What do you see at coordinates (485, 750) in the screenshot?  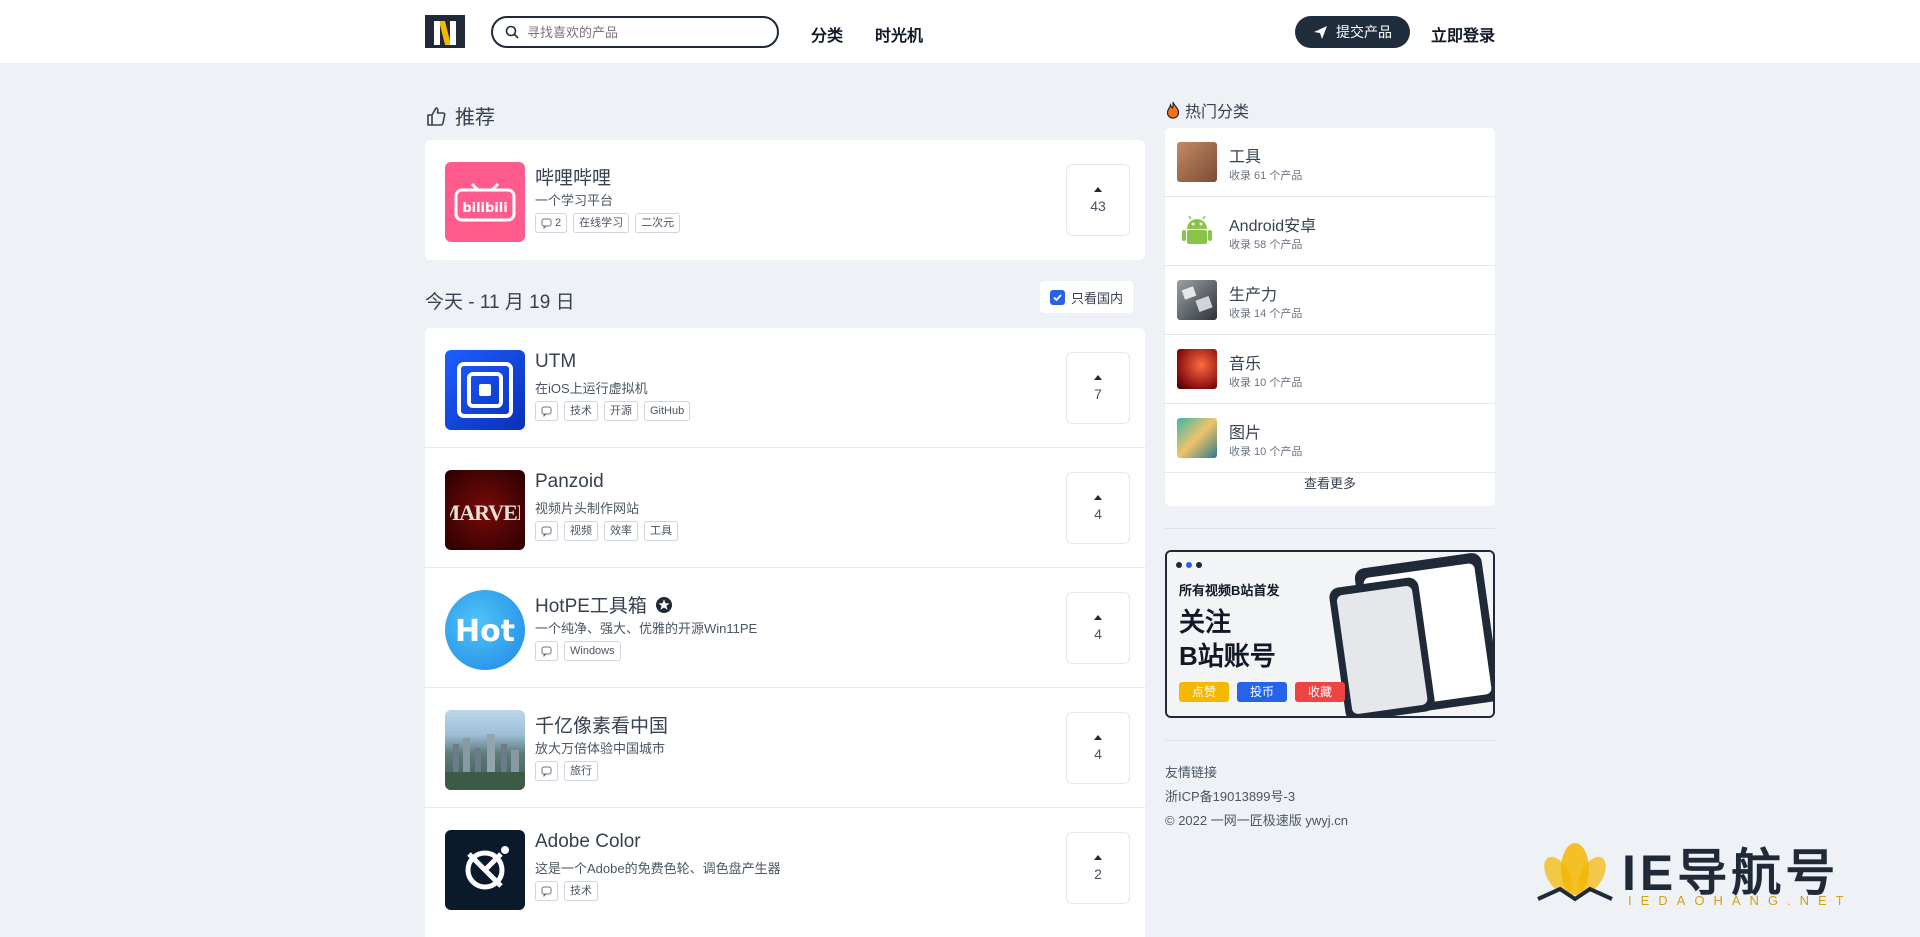 I see `city-icon` at bounding box center [485, 750].